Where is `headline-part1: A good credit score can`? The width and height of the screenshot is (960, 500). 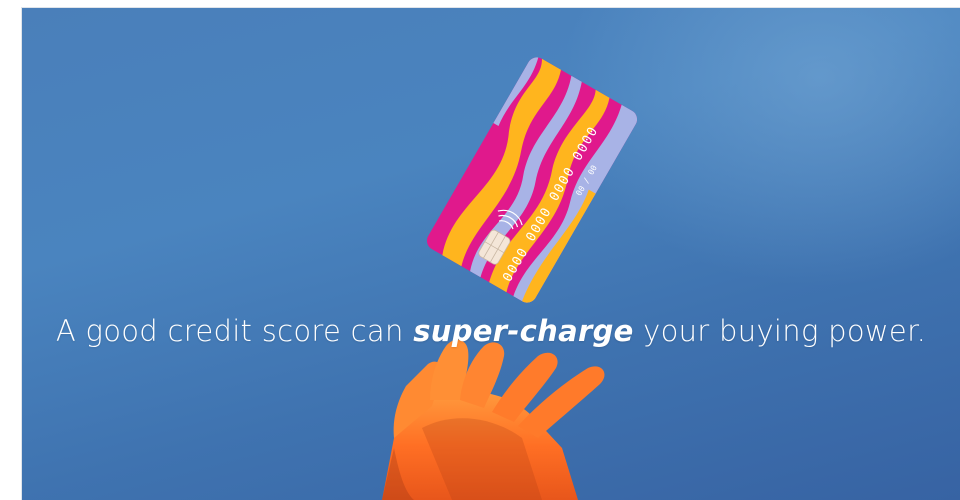 headline-part1: A good credit score can is located at coordinates (234, 331).